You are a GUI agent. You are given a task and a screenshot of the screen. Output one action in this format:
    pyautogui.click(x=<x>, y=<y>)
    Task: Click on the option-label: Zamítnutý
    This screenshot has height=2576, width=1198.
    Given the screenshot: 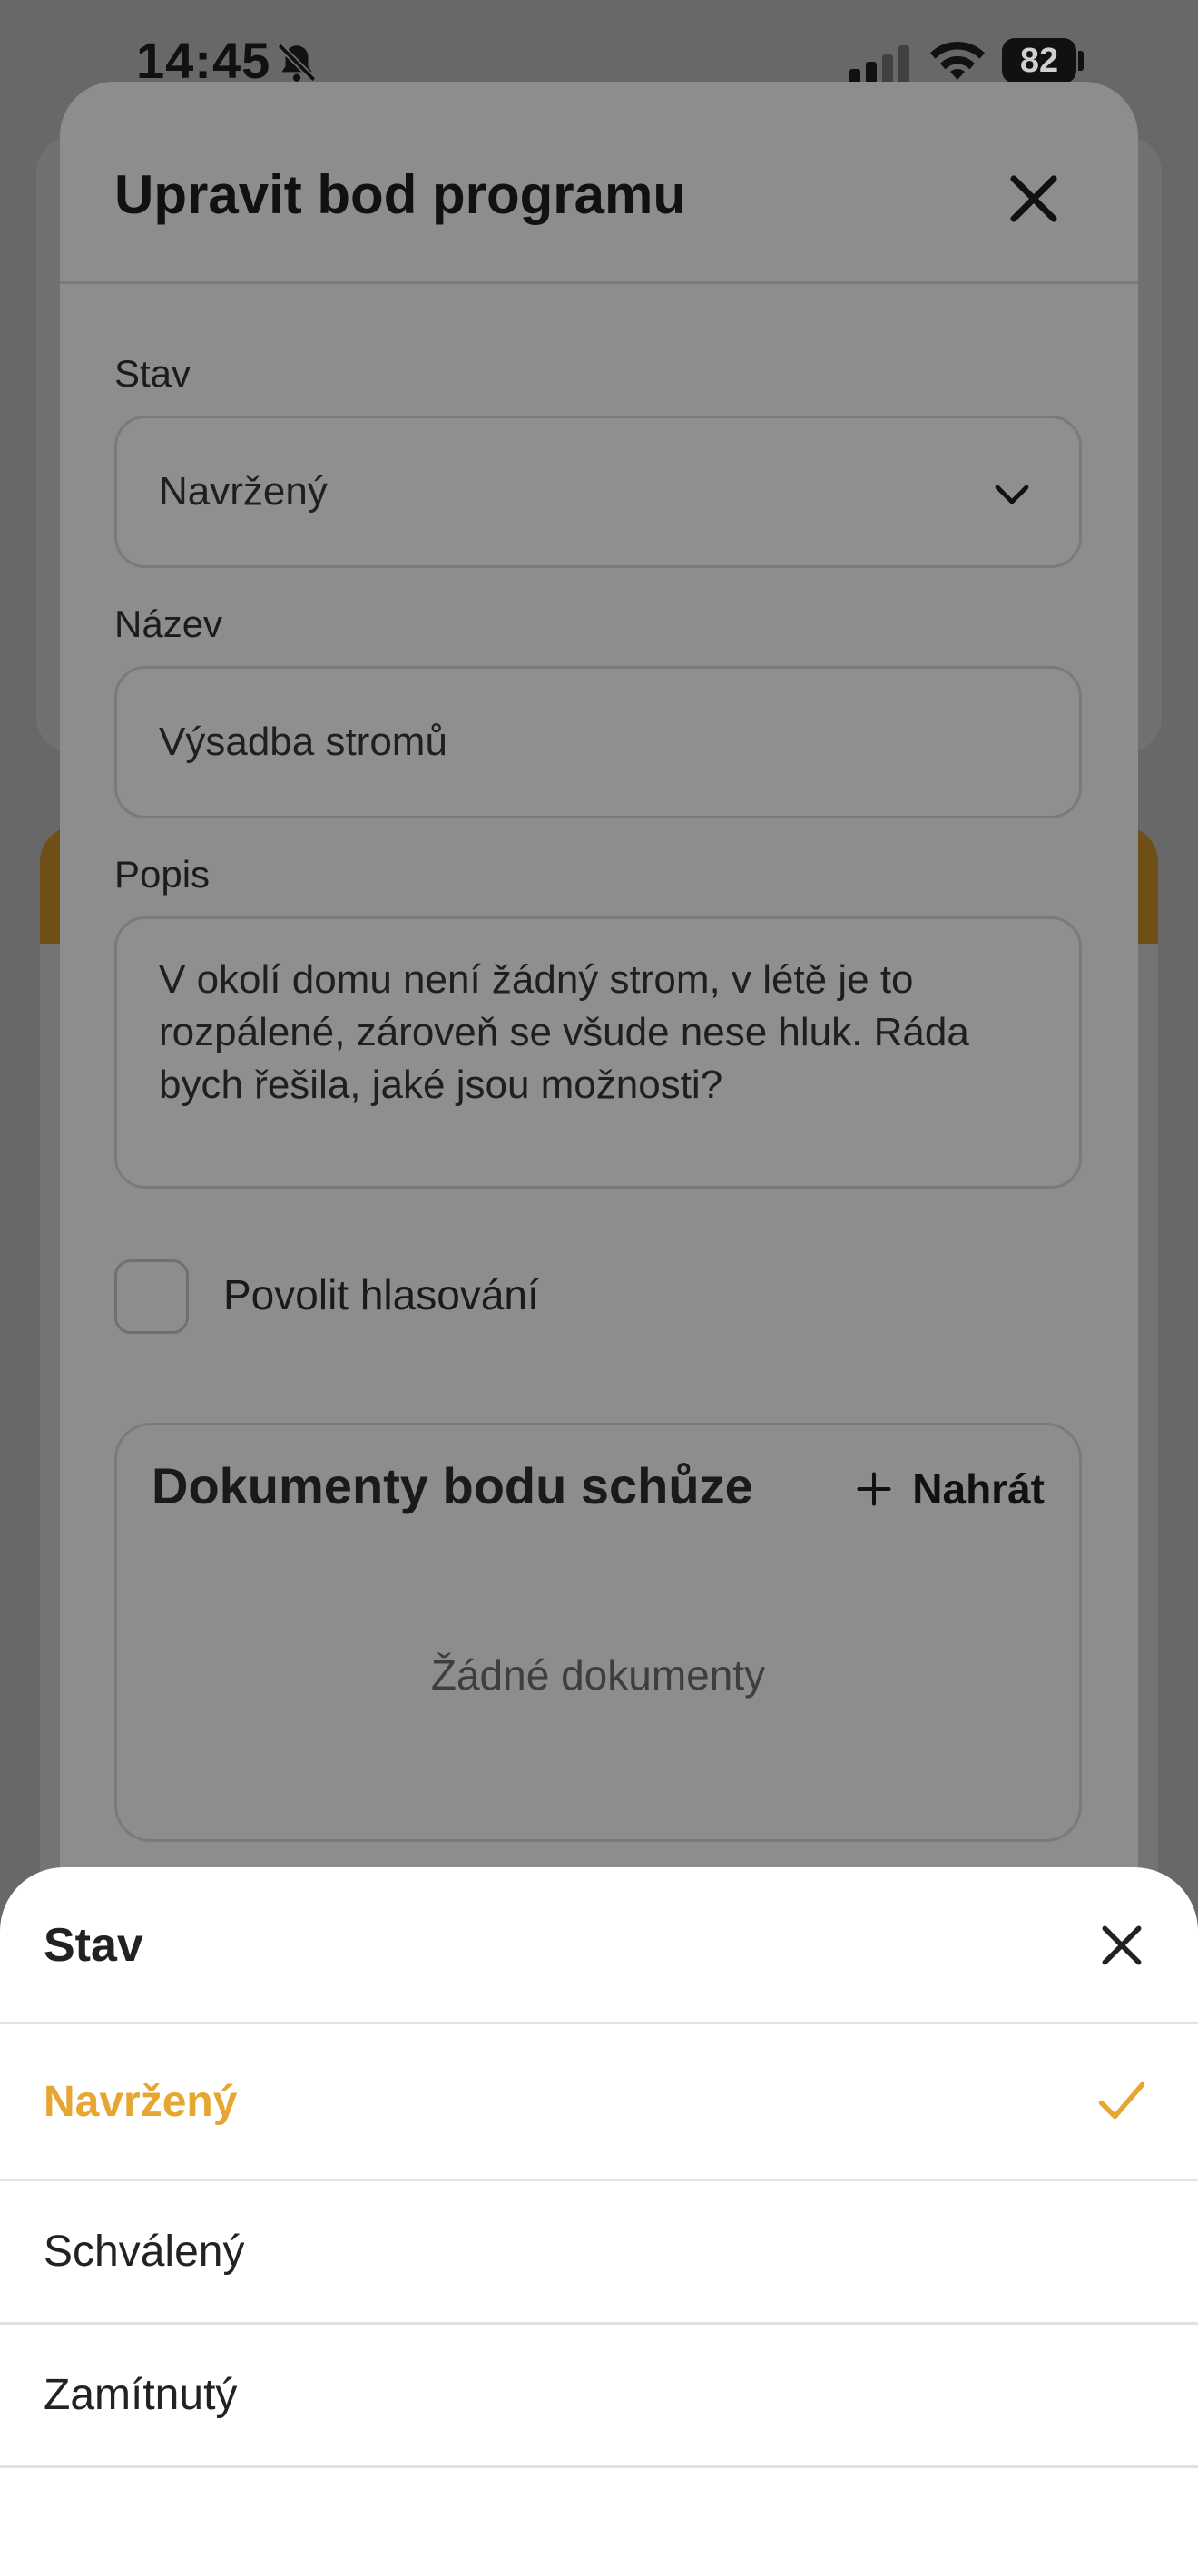 What is the action you would take?
    pyautogui.click(x=141, y=2395)
    